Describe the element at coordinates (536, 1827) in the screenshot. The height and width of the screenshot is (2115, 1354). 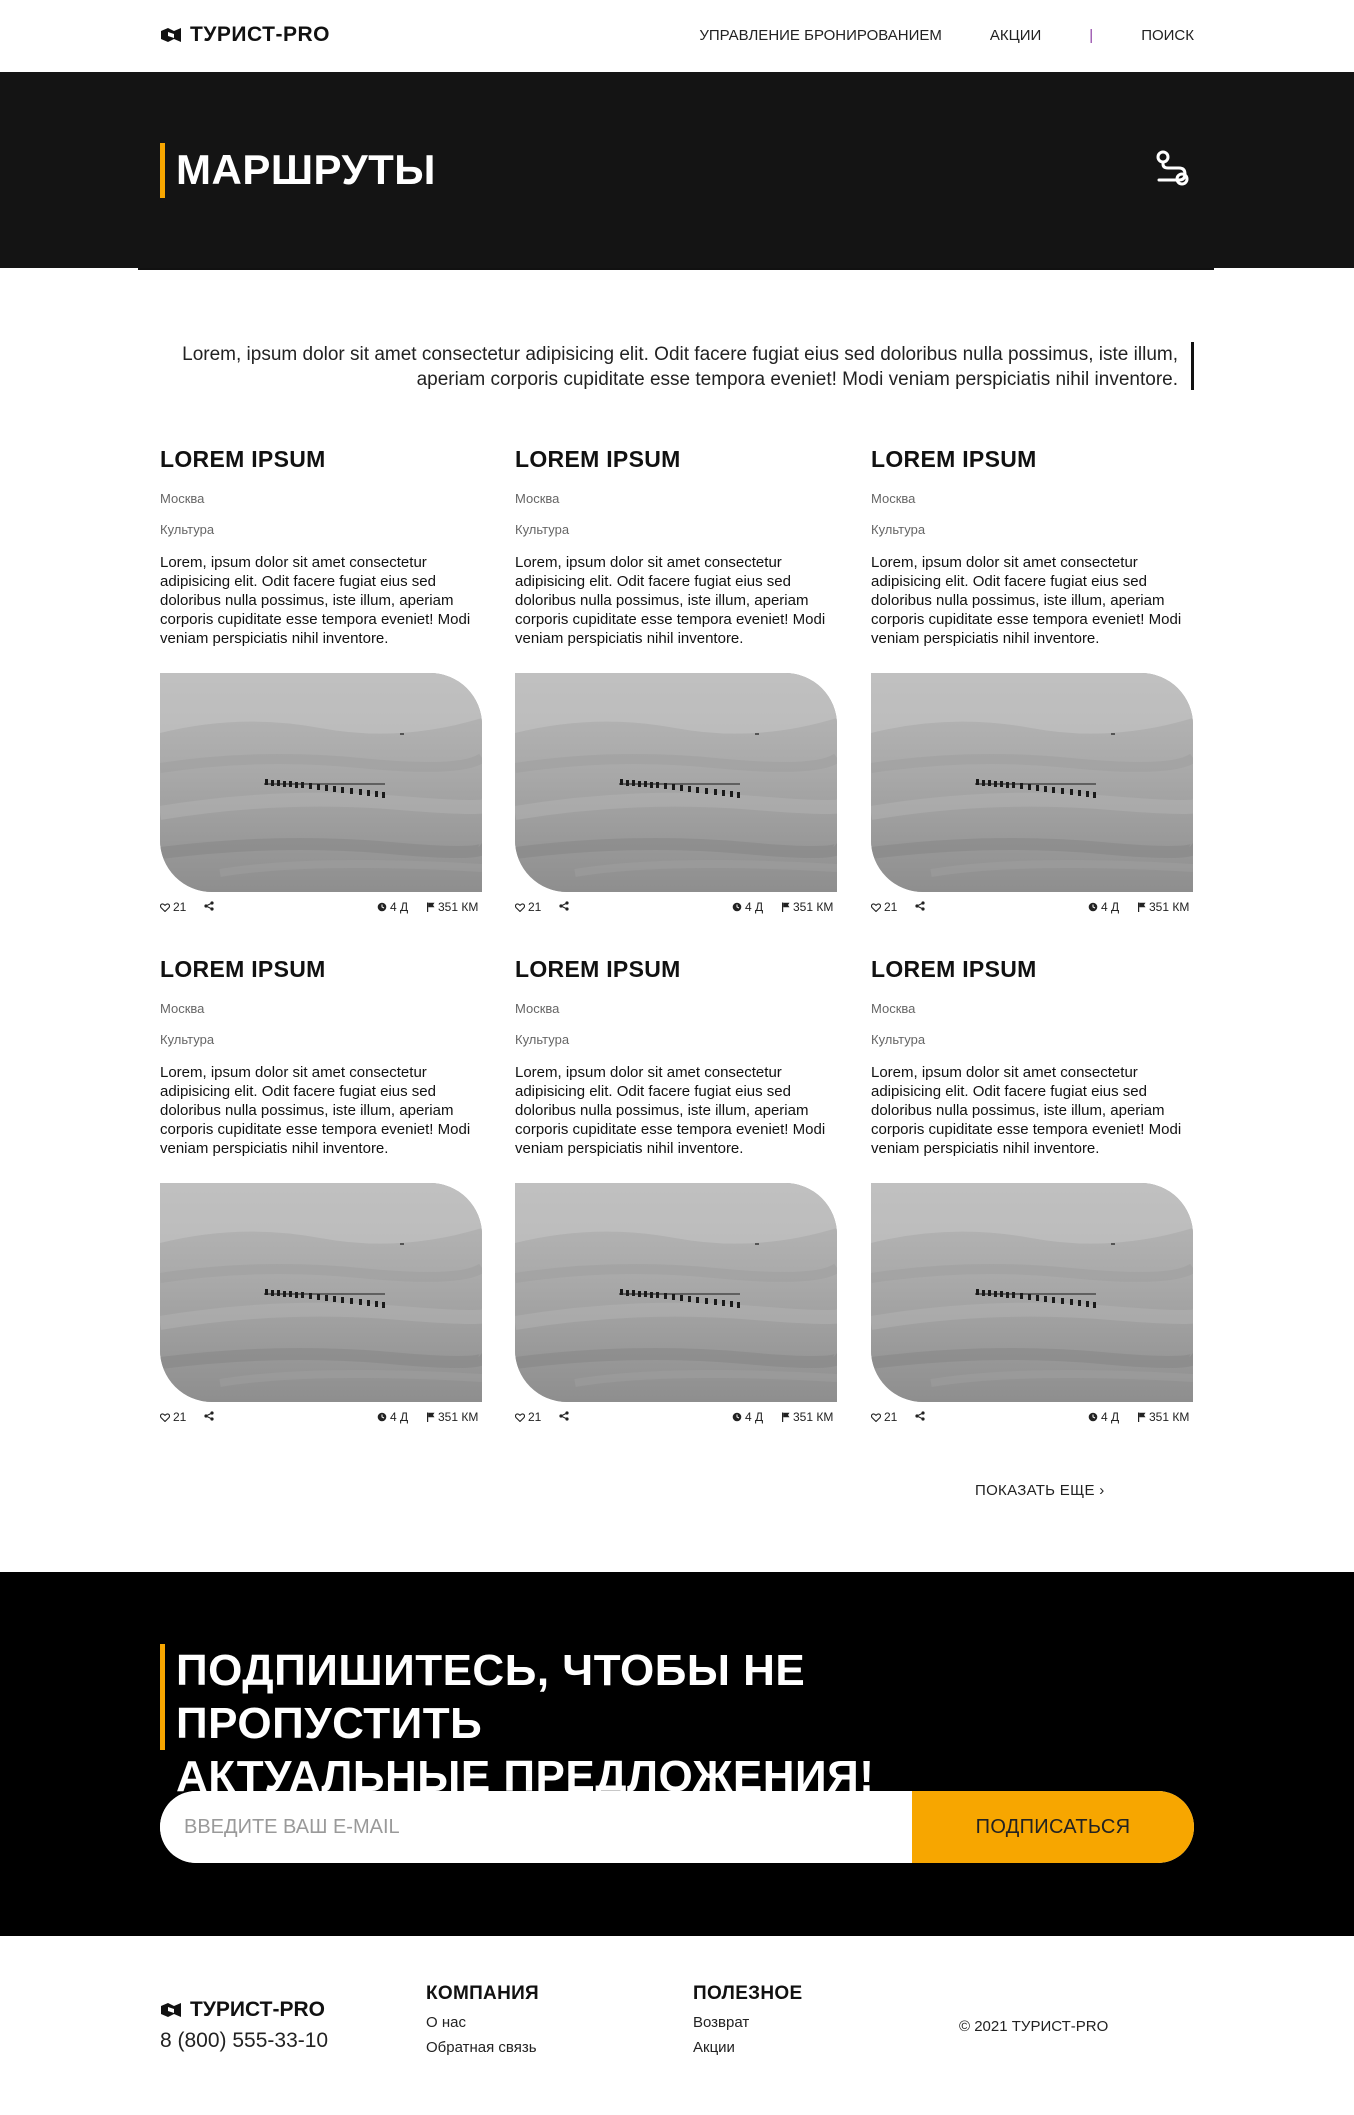
I see `email-field` at that location.